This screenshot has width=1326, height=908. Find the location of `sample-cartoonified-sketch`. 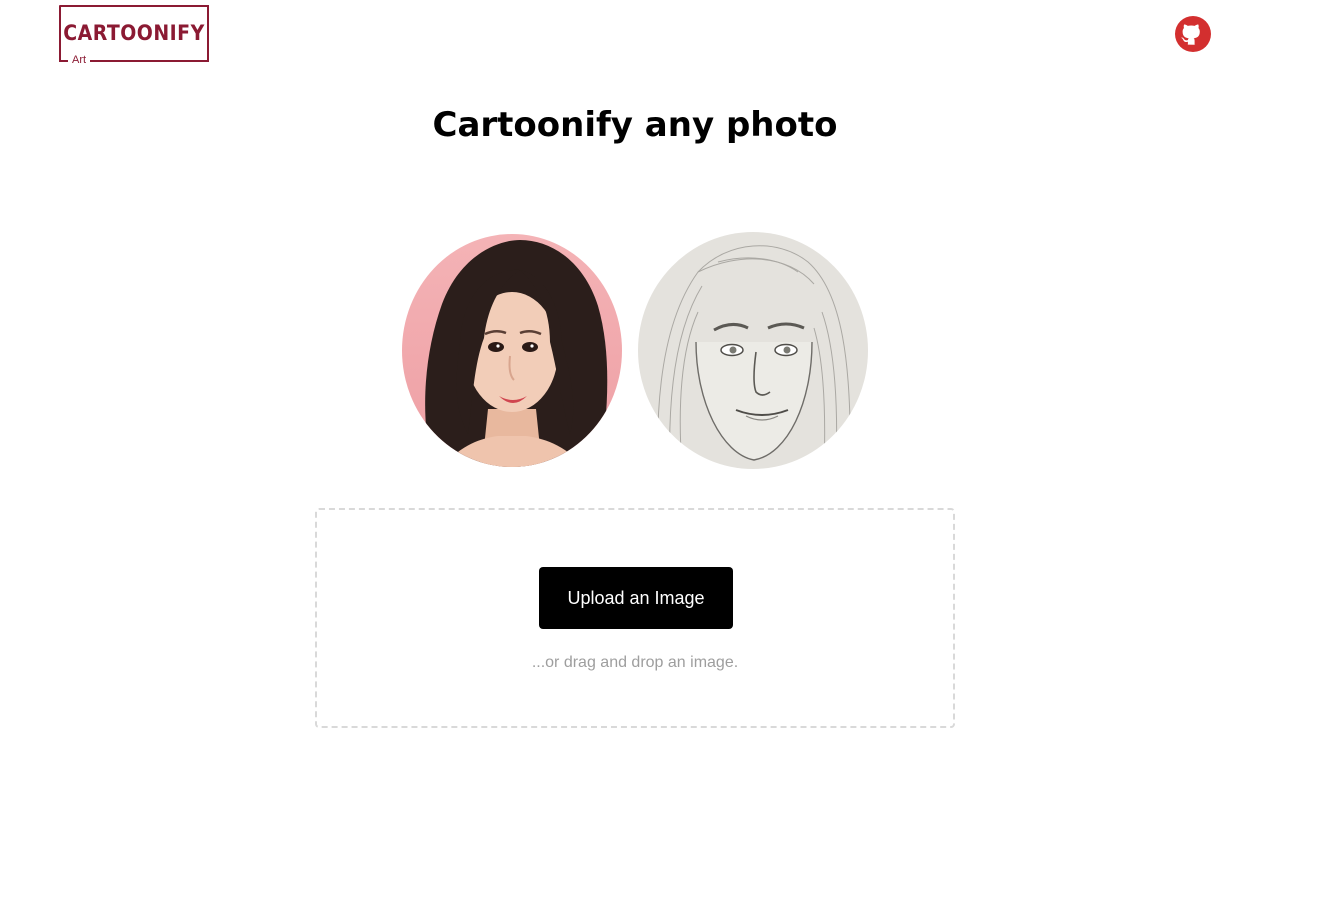

sample-cartoonified-sketch is located at coordinates (753, 350).